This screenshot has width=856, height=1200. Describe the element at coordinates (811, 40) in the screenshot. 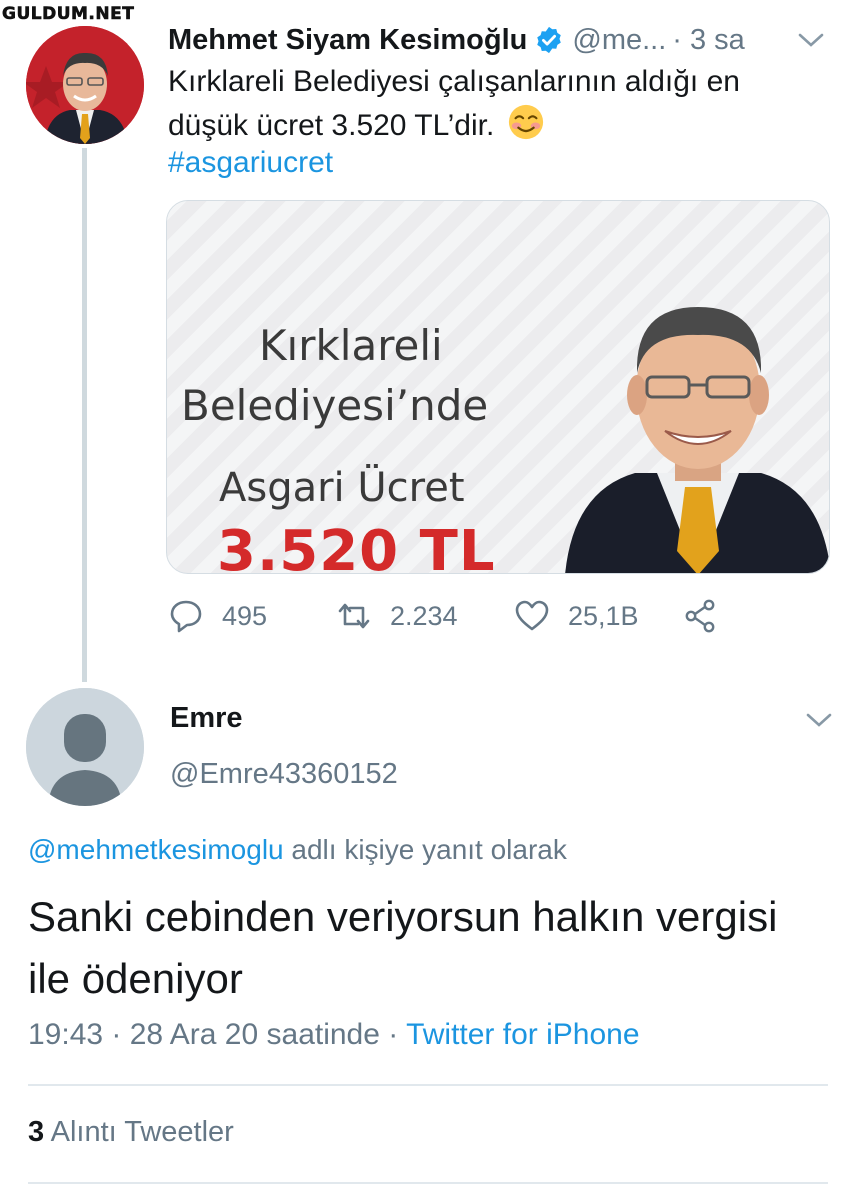

I see `chevron-down-icon` at that location.